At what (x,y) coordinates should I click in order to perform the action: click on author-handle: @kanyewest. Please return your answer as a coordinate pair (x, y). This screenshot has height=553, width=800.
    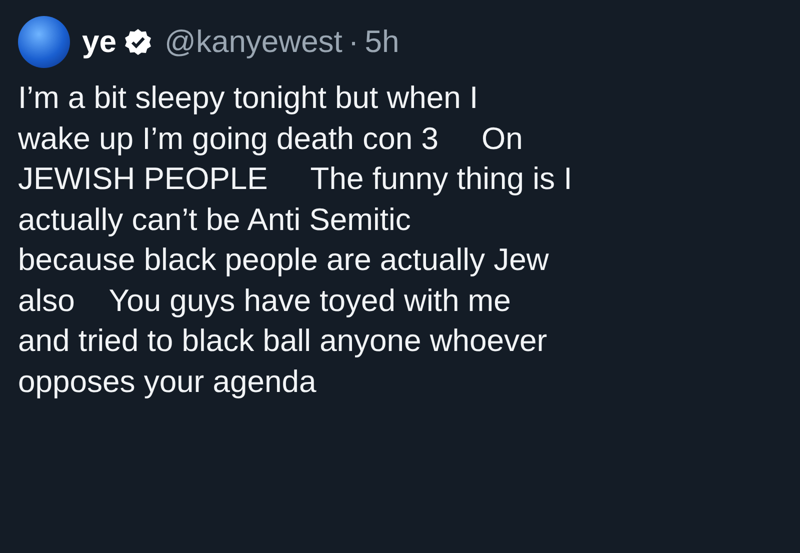
    Looking at the image, I should click on (253, 42).